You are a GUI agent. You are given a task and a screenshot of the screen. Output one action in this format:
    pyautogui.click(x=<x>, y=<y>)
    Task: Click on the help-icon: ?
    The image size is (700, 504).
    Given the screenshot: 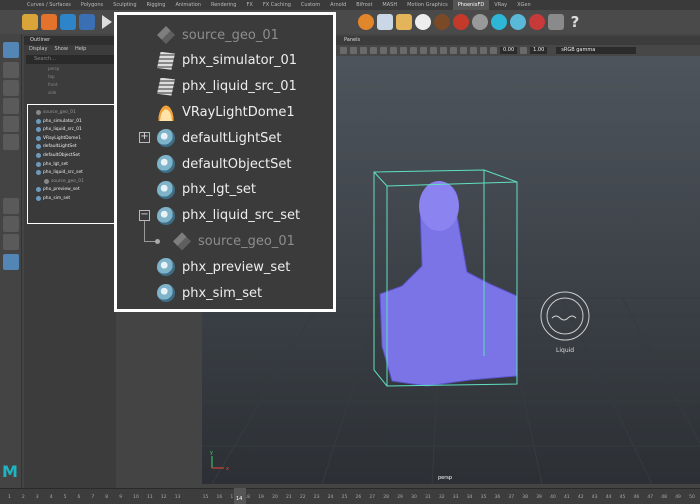 What is the action you would take?
    pyautogui.click(x=575, y=22)
    